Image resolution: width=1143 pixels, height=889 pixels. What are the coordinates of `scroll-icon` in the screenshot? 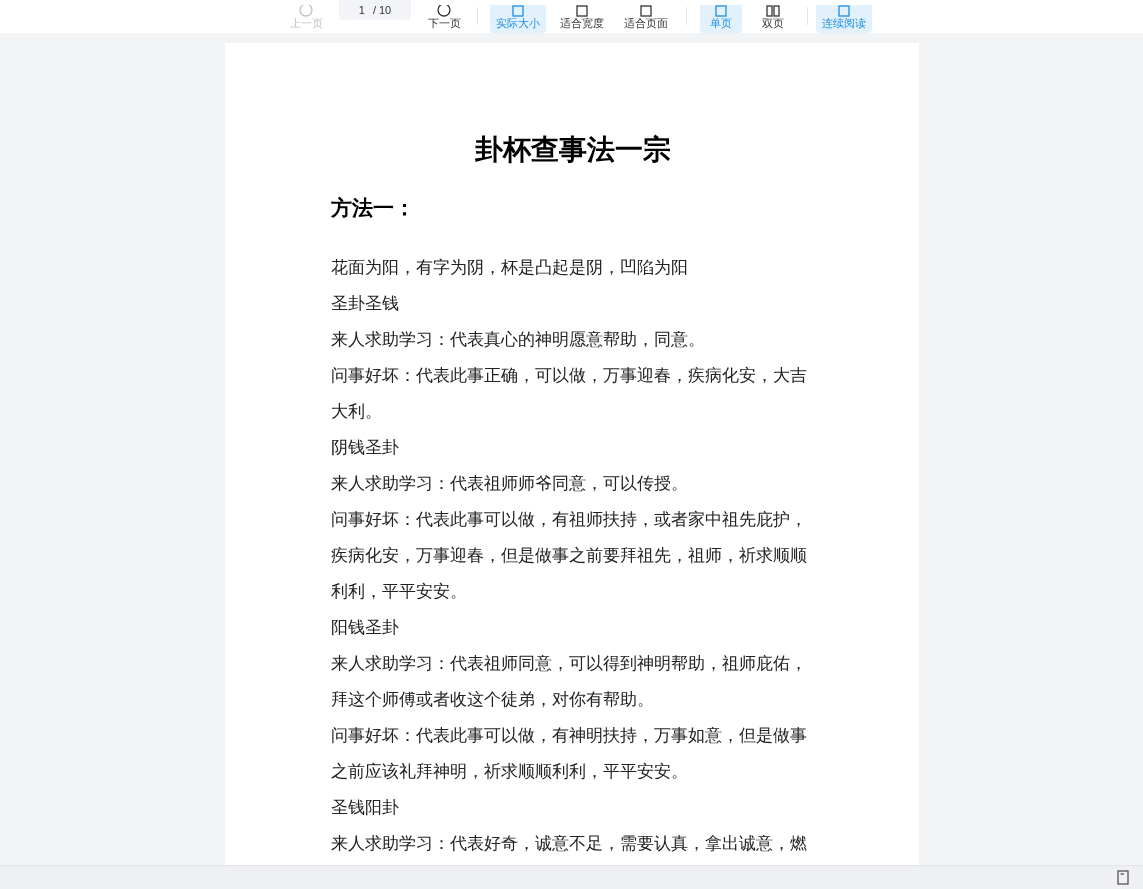 It's located at (844, 11).